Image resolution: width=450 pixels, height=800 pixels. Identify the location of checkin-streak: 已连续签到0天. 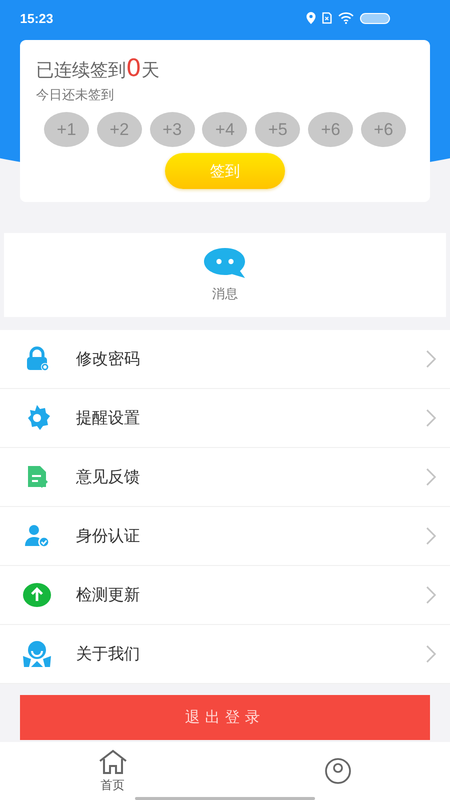
(98, 68).